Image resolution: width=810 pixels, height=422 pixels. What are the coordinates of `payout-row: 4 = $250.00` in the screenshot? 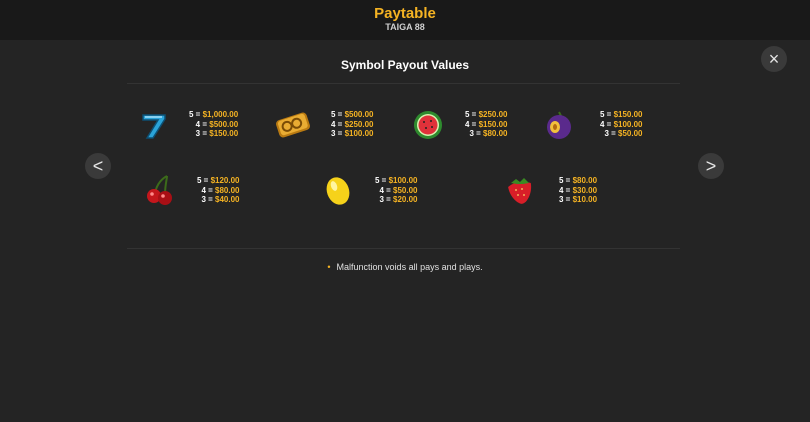 It's located at (352, 124).